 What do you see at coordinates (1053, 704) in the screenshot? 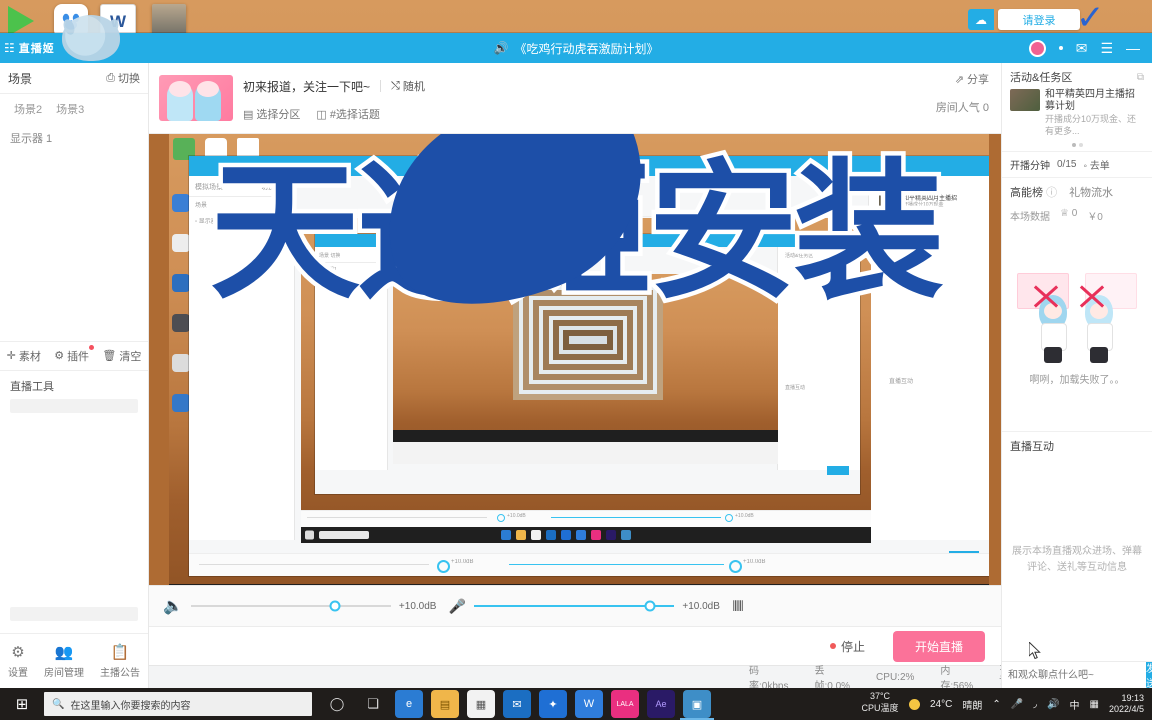
I see `volume-icon: 🔊` at bounding box center [1053, 704].